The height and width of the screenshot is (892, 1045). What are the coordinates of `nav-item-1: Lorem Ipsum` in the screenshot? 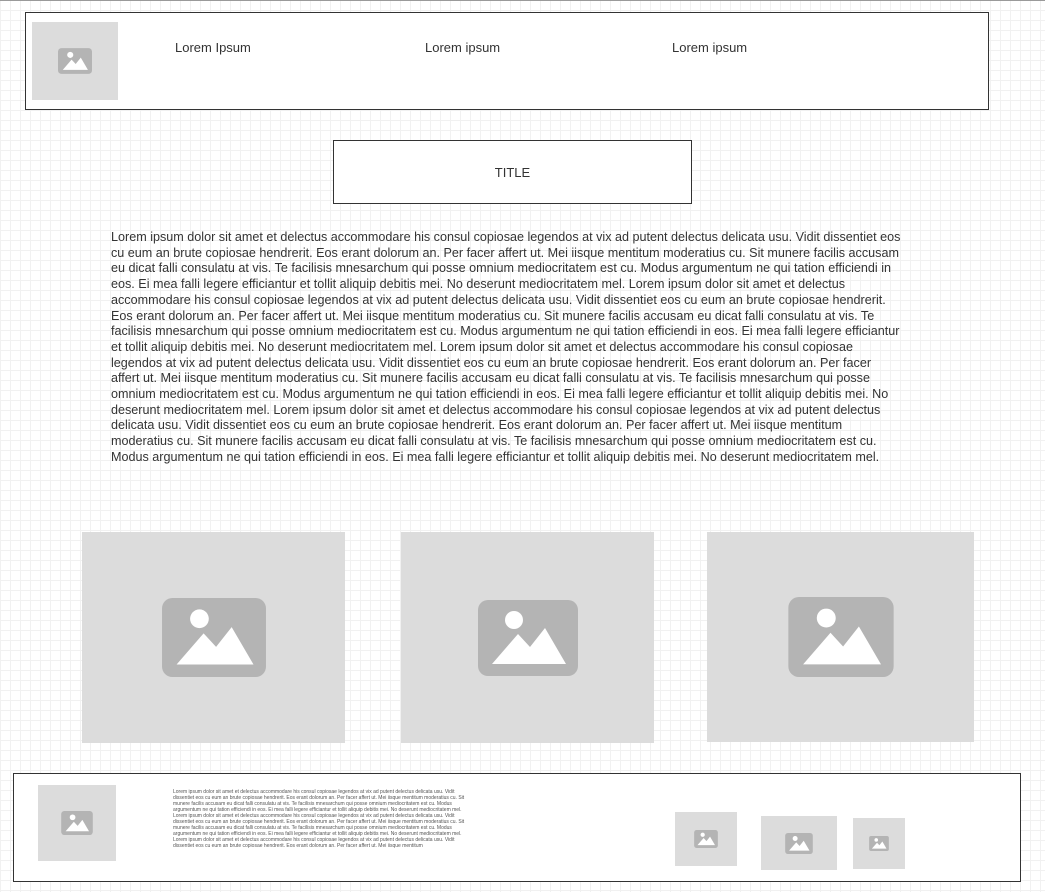 It's located at (213, 47).